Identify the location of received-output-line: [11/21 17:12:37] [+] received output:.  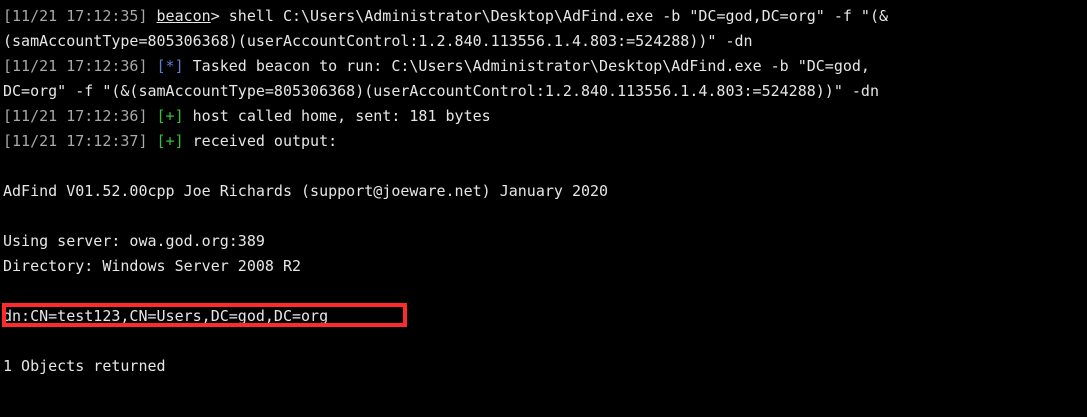
(170, 141).